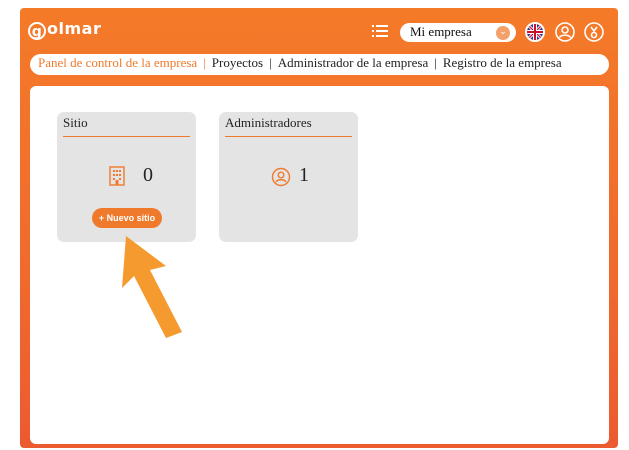  Describe the element at coordinates (353, 62) in the screenshot. I see `nav-item-company-admin: Administrador de la empresa` at that location.